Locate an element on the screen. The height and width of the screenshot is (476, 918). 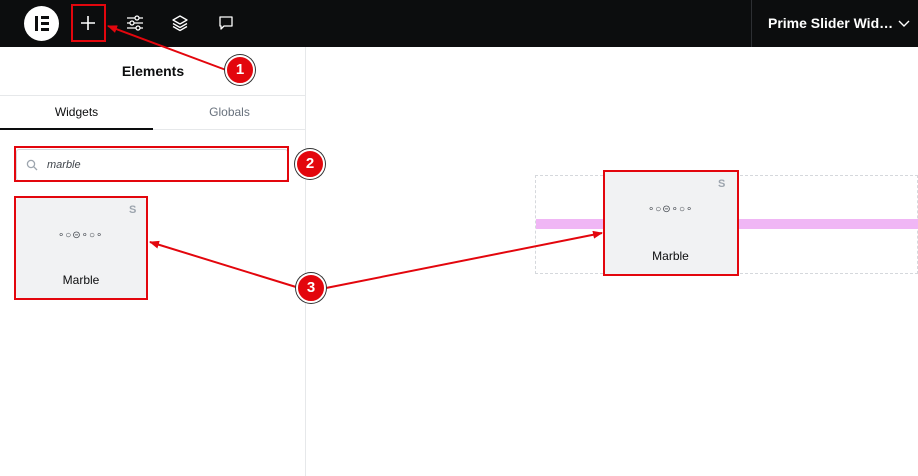
comments-button is located at coordinates (226, 23).